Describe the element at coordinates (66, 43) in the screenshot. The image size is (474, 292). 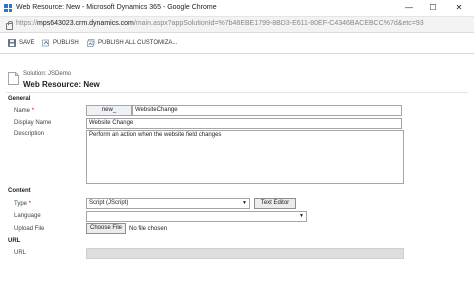
I see `publish-label: PUBLISH` at that location.